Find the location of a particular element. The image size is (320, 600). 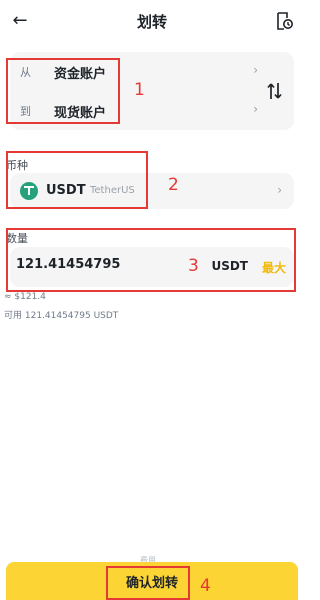

approx-value: ≈ $121.4 is located at coordinates (25, 297).